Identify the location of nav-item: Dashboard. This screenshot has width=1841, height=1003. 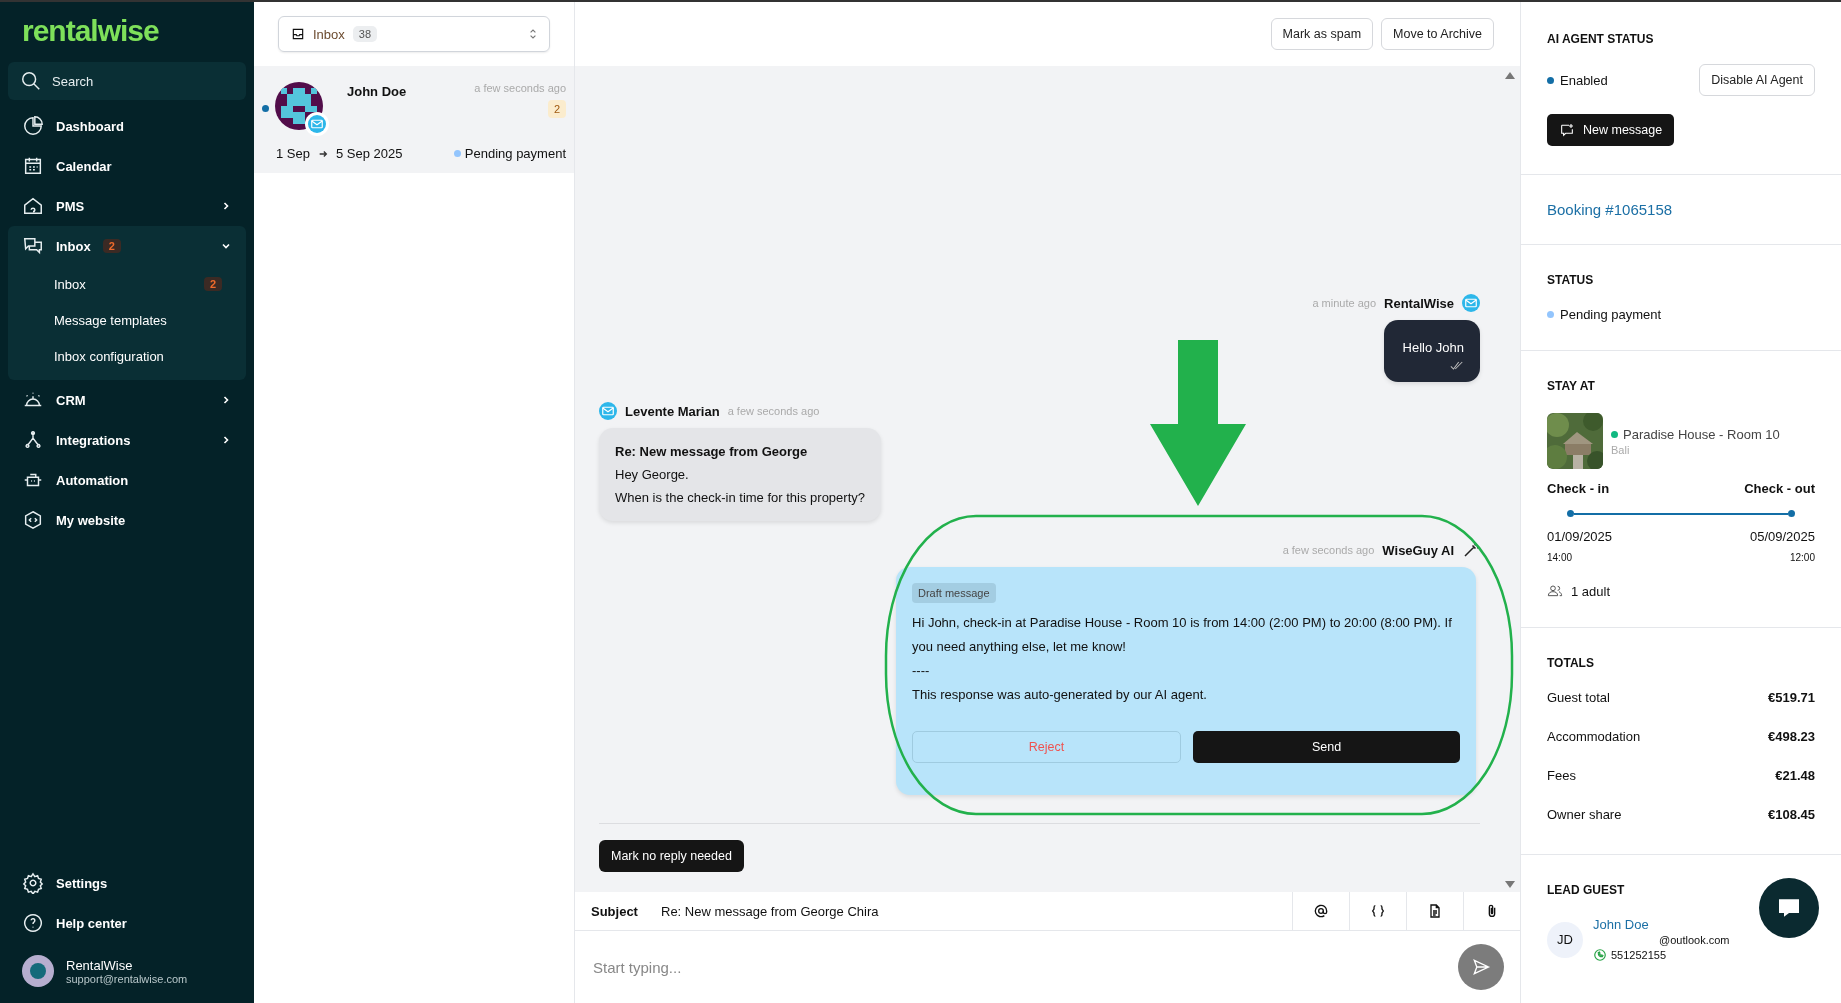
(127, 126).